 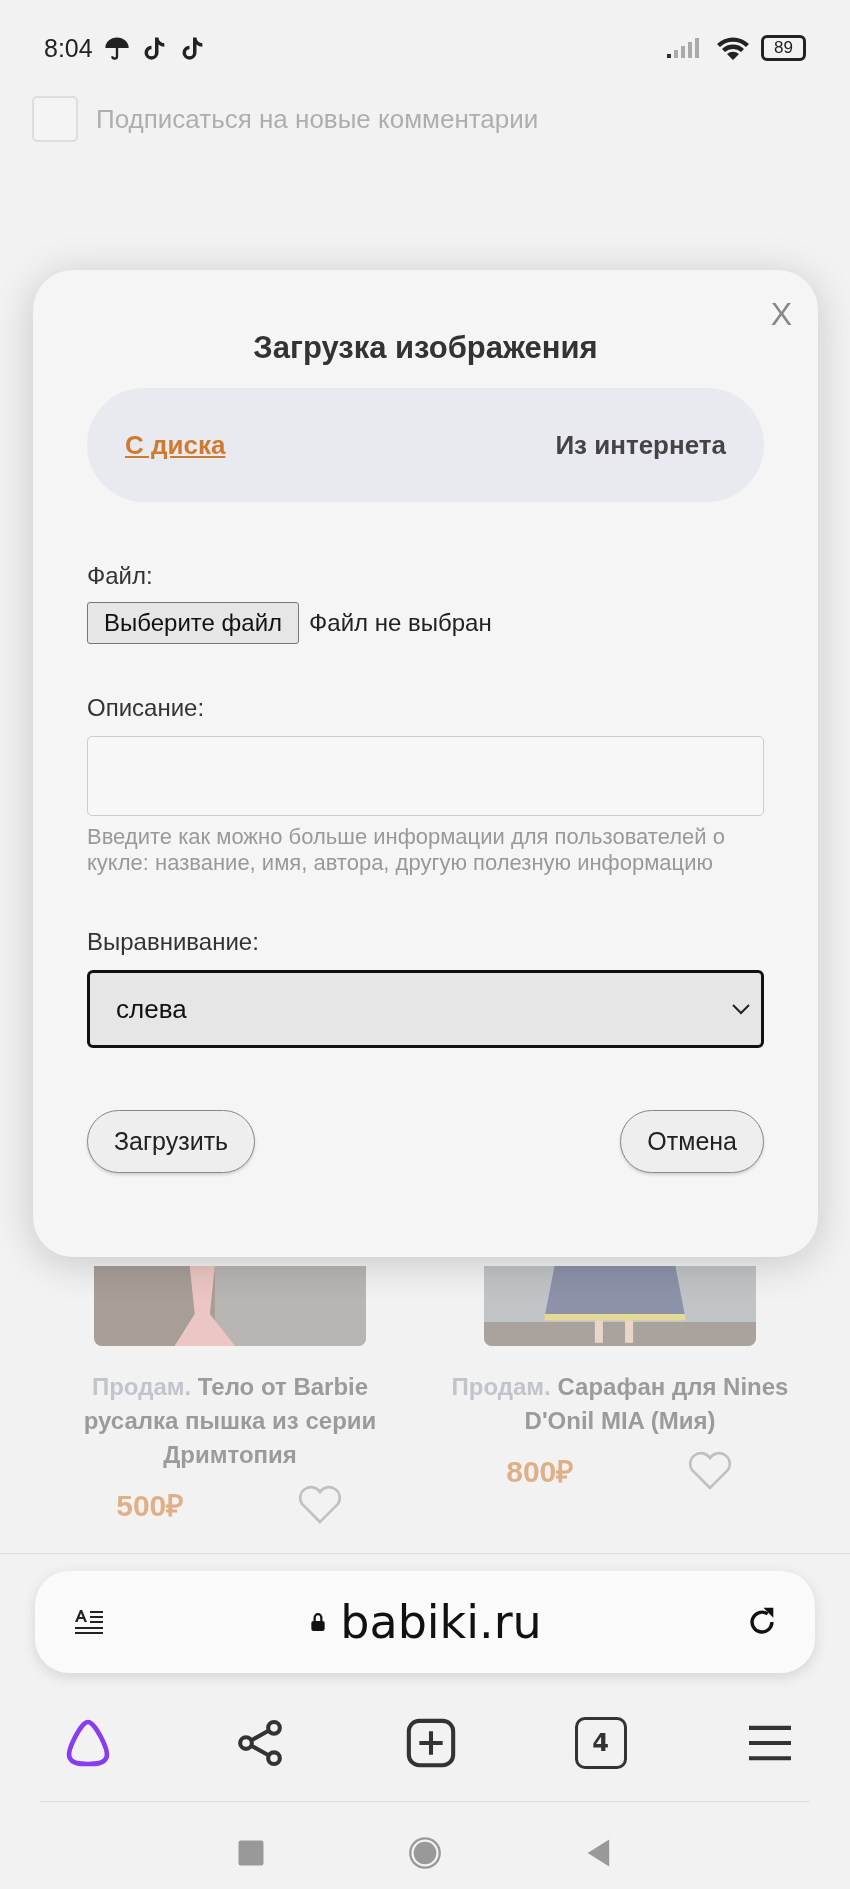 I want to click on url-text: babiki.ru, so click(x=441, y=1622).